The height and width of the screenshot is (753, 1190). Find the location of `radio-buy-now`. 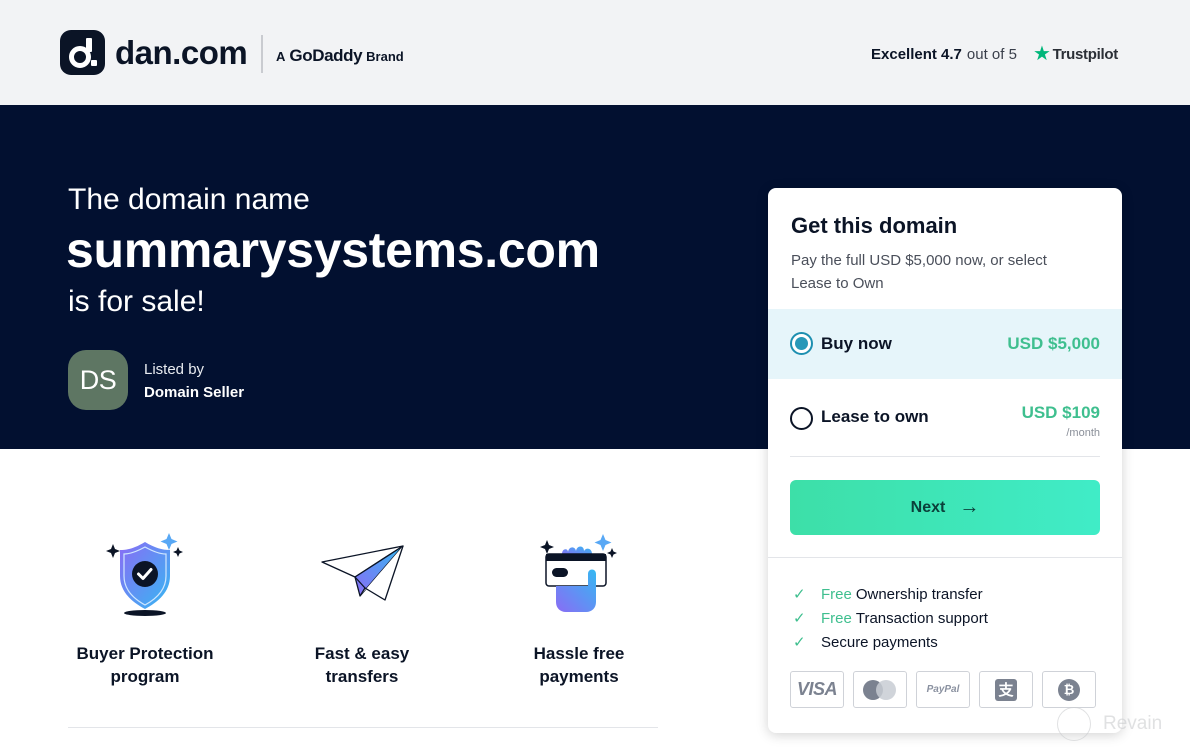

radio-buy-now is located at coordinates (801, 343).